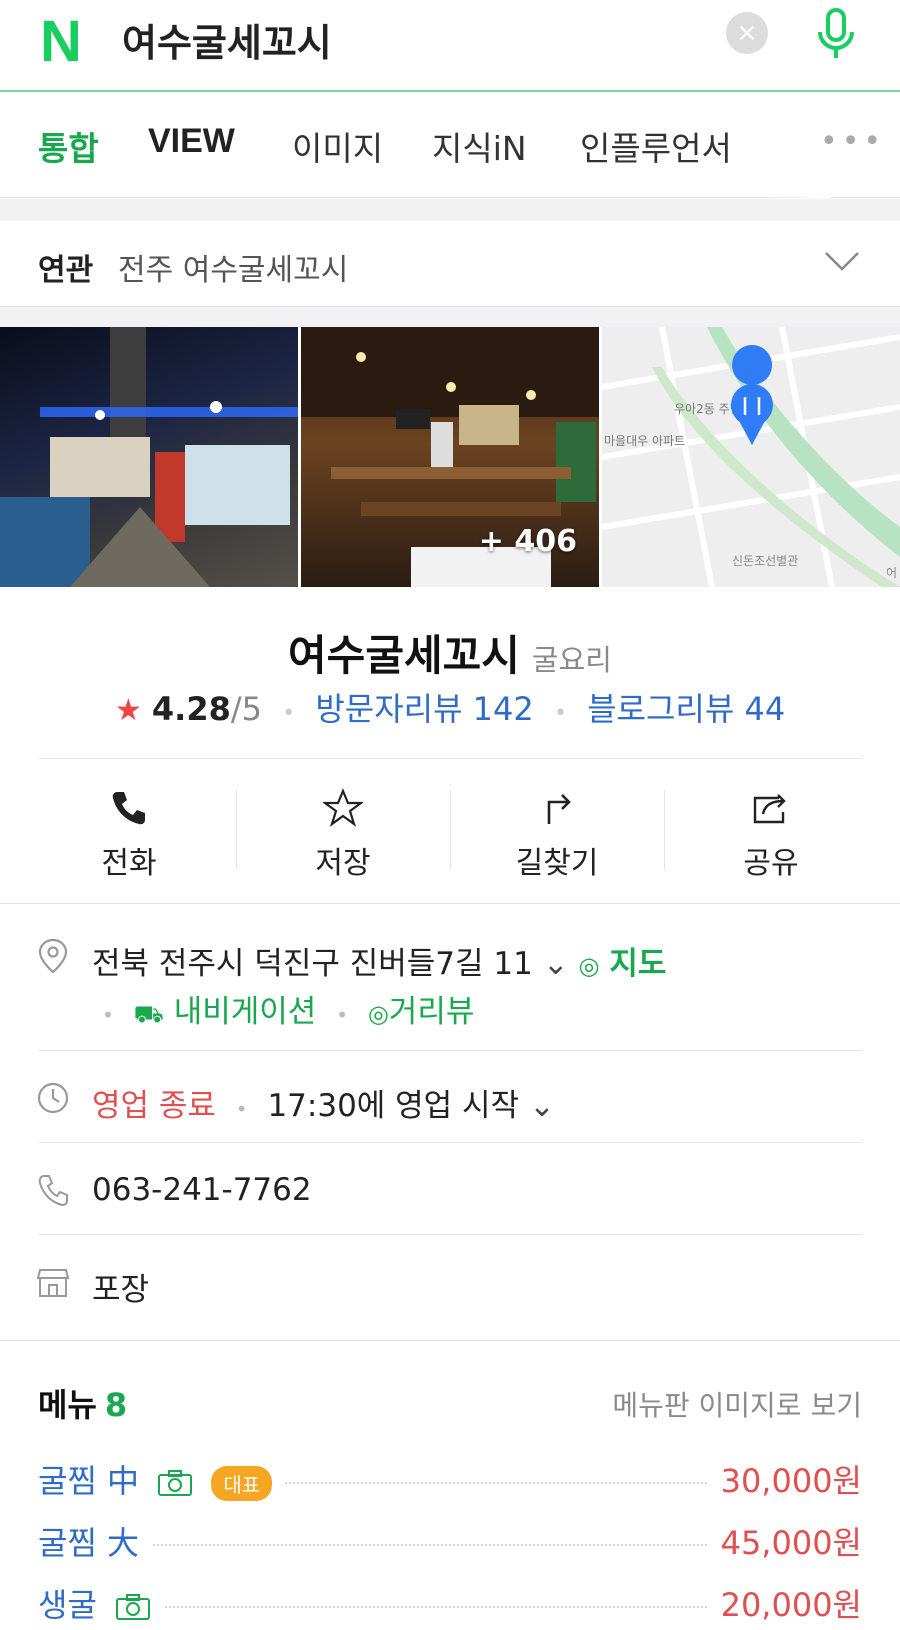  I want to click on chevron-down-icon, so click(842, 261).